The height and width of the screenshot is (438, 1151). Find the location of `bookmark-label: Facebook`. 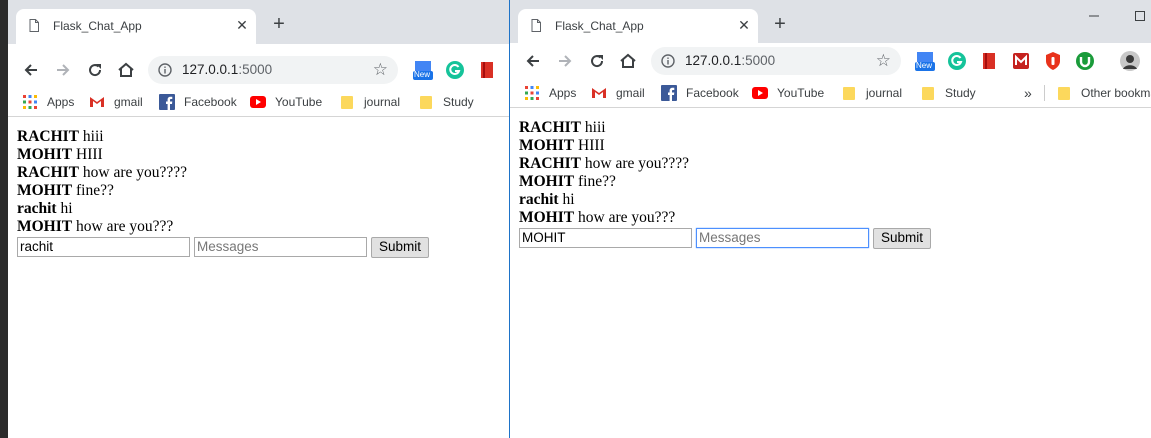

bookmark-label: Facebook is located at coordinates (712, 93).